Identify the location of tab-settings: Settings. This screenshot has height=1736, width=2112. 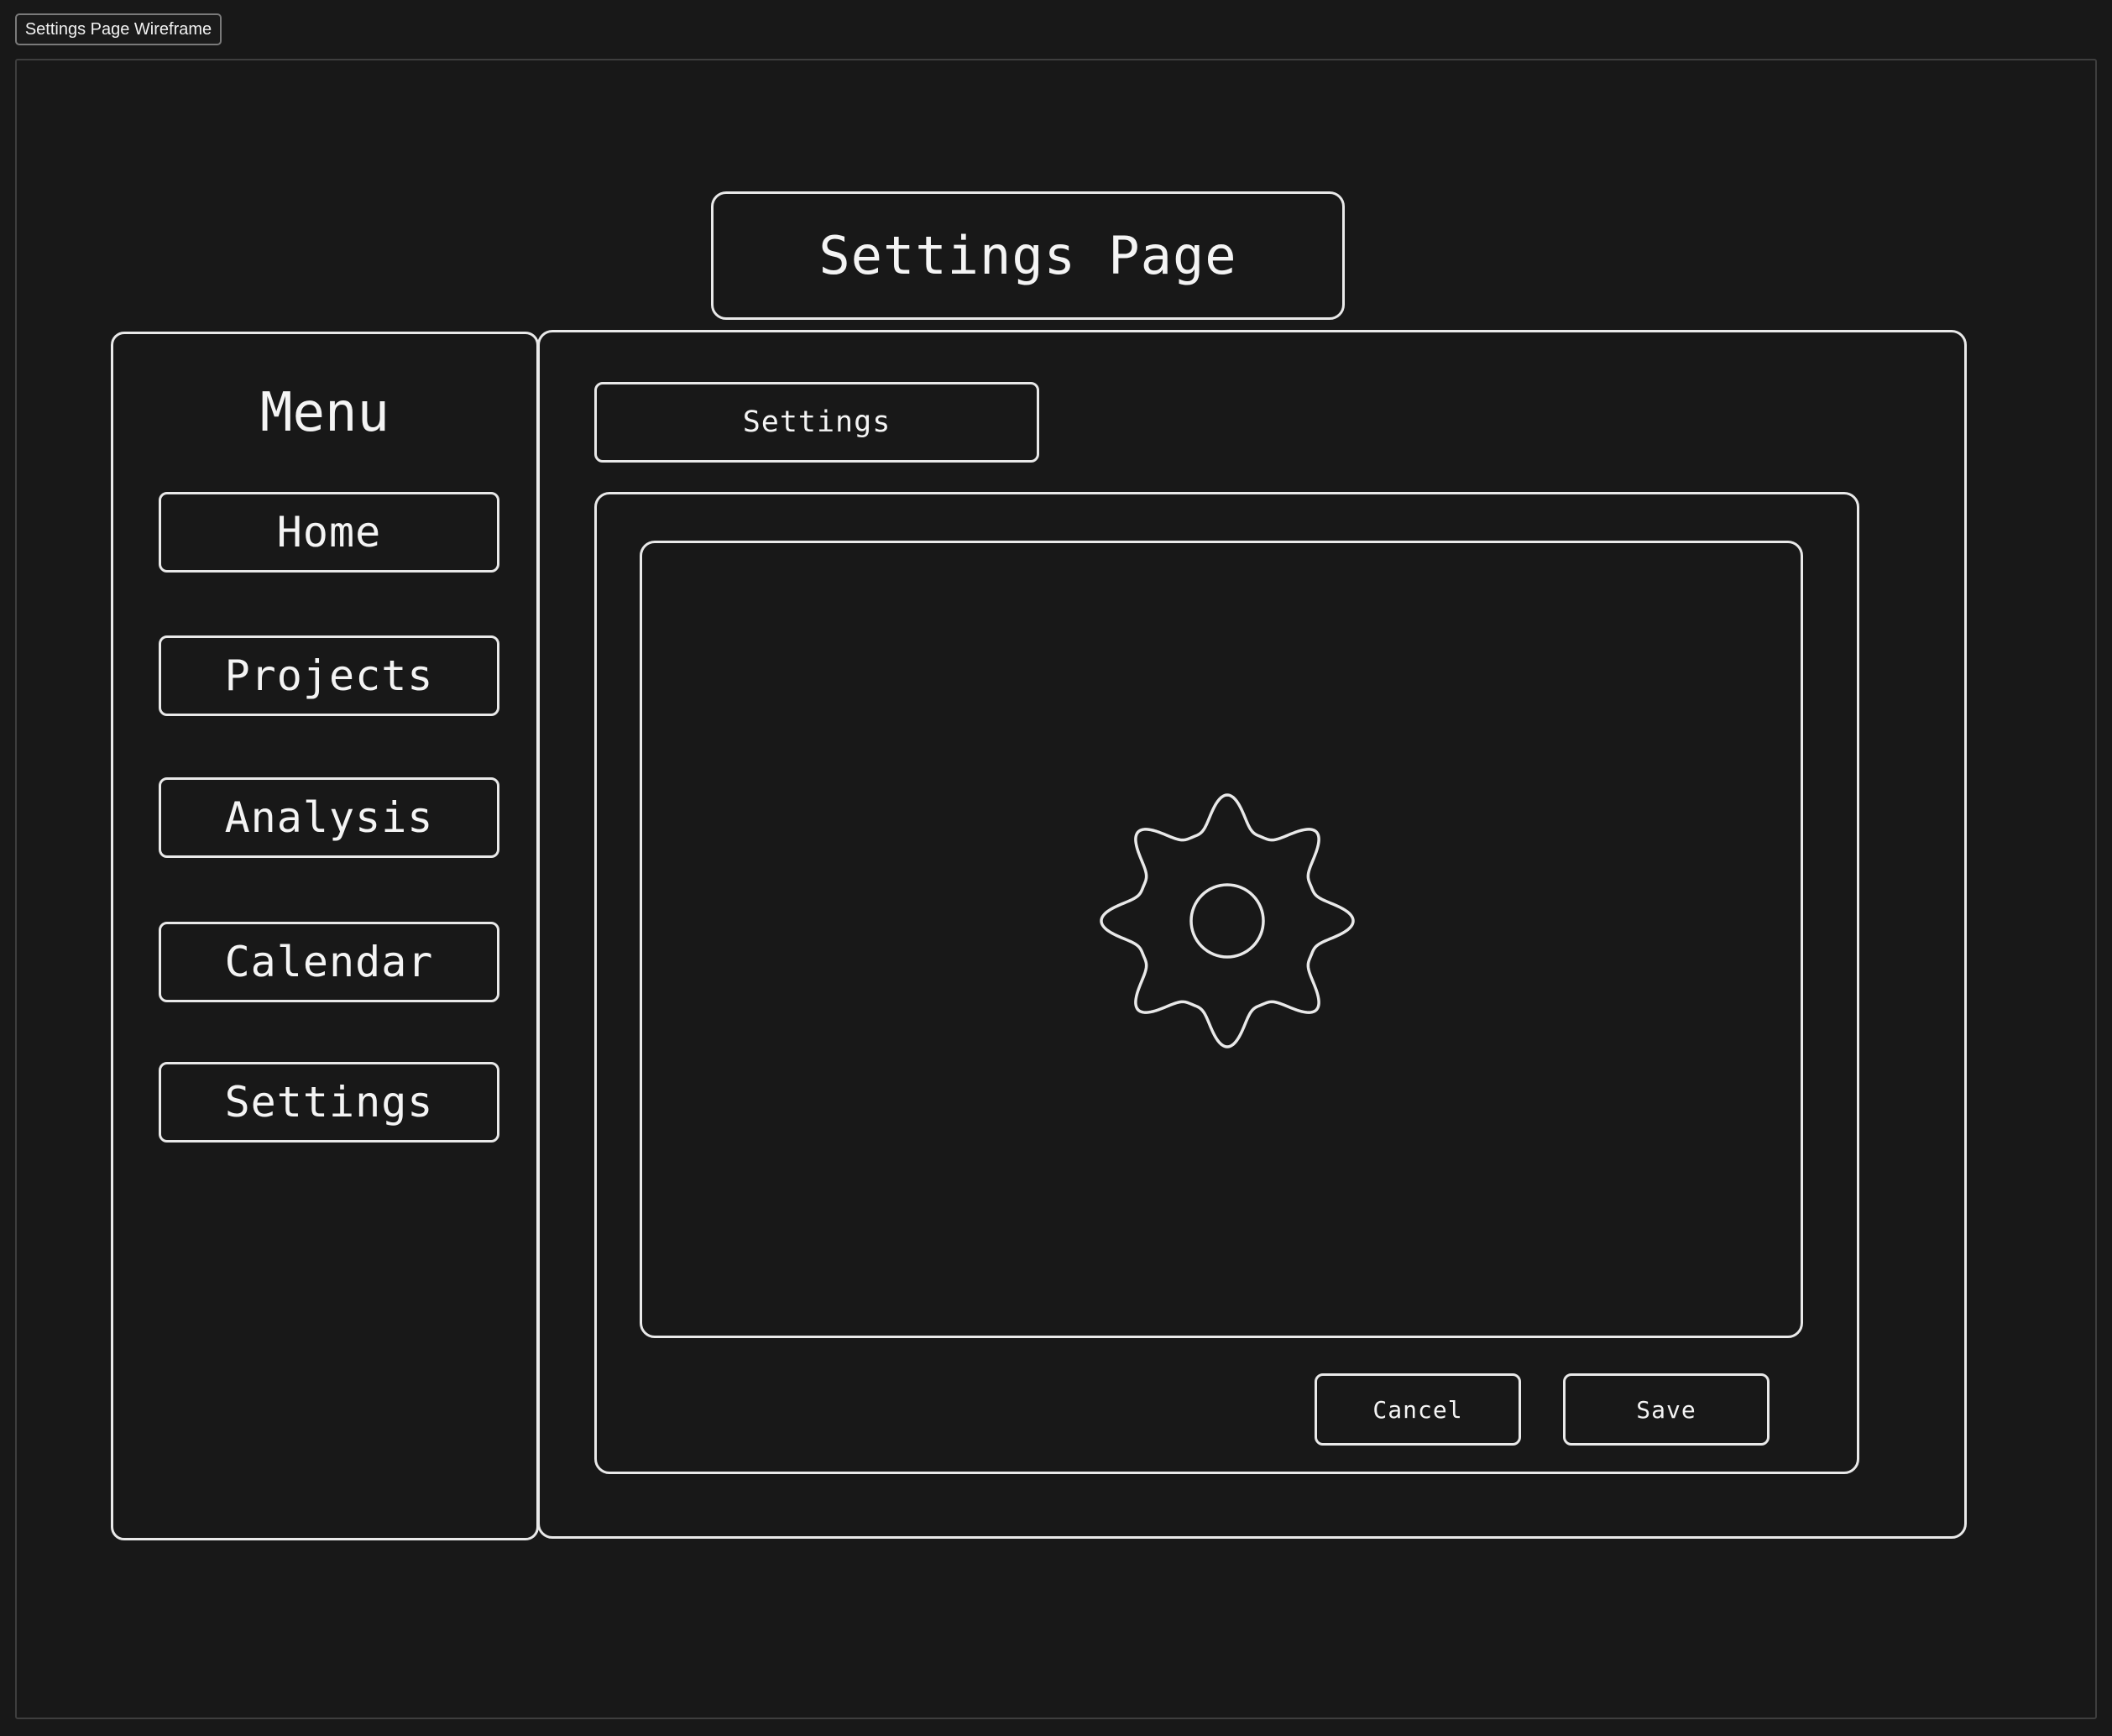
(817, 422).